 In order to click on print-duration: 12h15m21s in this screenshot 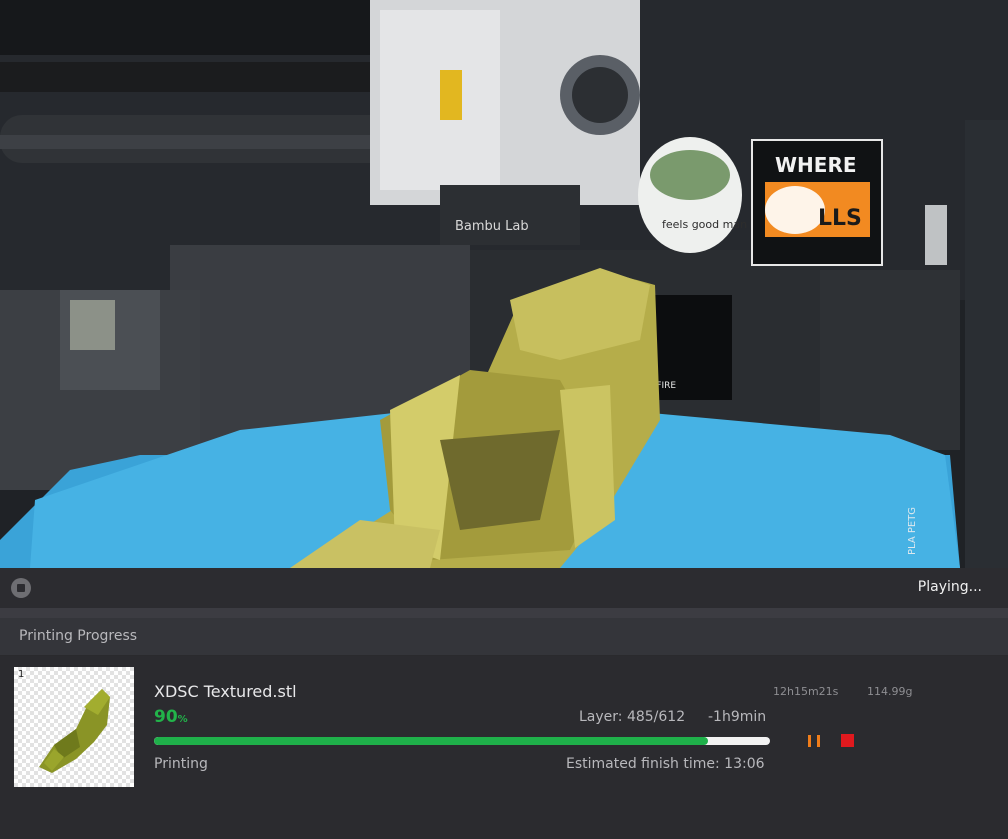, I will do `click(806, 691)`.